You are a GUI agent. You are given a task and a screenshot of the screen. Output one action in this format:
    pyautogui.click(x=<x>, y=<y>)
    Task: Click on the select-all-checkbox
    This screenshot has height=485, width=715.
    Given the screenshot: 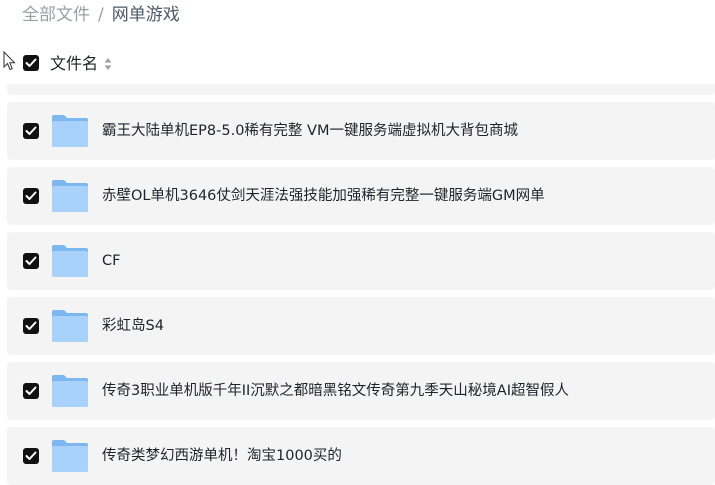 What is the action you would take?
    pyautogui.click(x=31, y=63)
    